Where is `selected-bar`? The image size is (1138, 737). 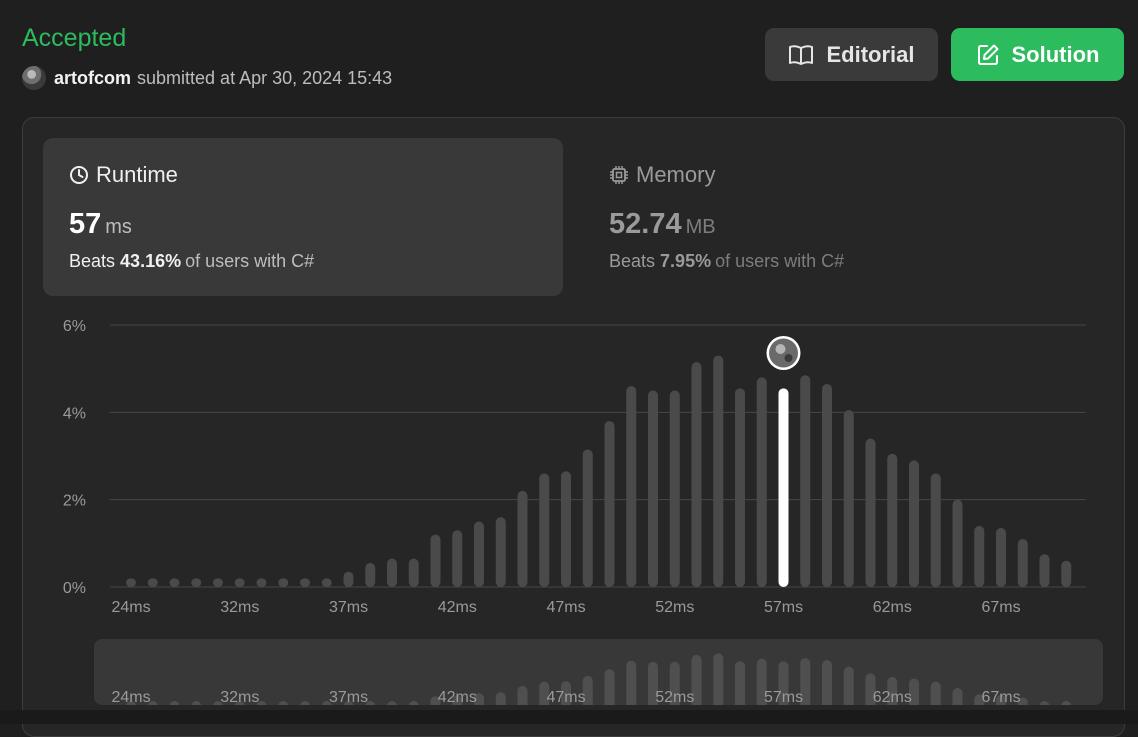 selected-bar is located at coordinates (783, 487).